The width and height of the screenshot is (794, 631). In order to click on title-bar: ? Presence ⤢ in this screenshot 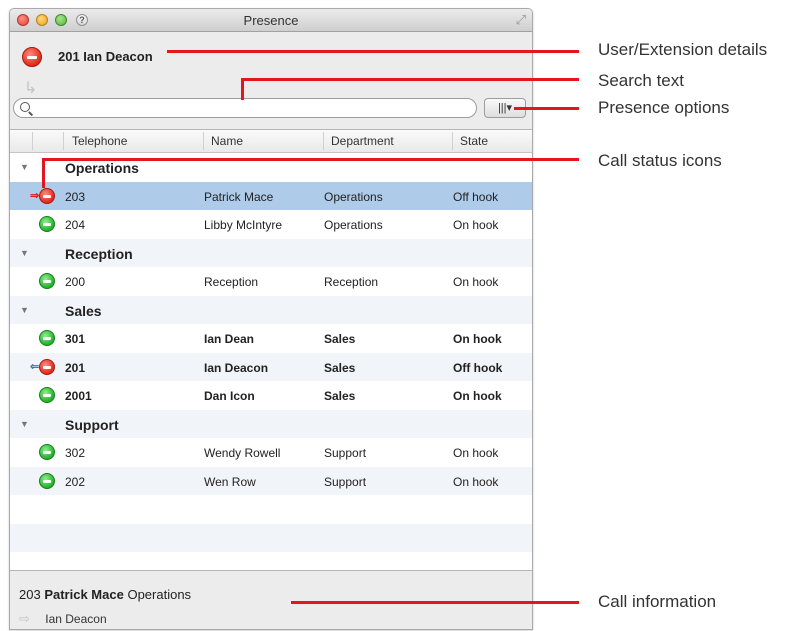, I will do `click(271, 20)`.